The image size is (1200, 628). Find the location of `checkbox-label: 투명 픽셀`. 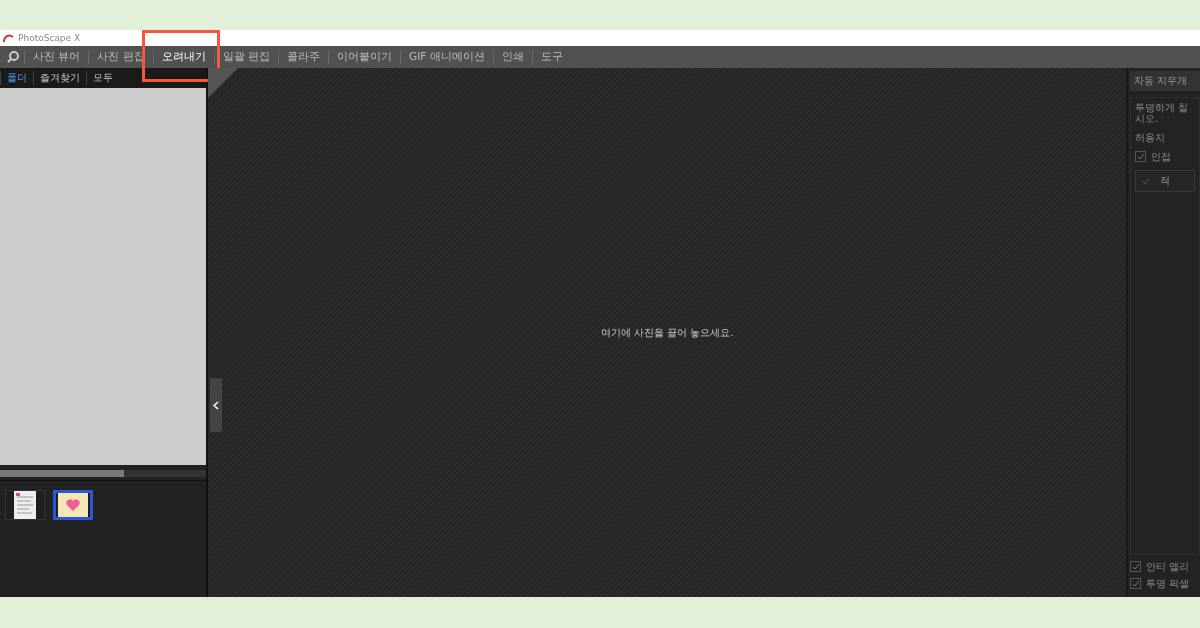

checkbox-label: 투명 픽셀 is located at coordinates (1168, 583).